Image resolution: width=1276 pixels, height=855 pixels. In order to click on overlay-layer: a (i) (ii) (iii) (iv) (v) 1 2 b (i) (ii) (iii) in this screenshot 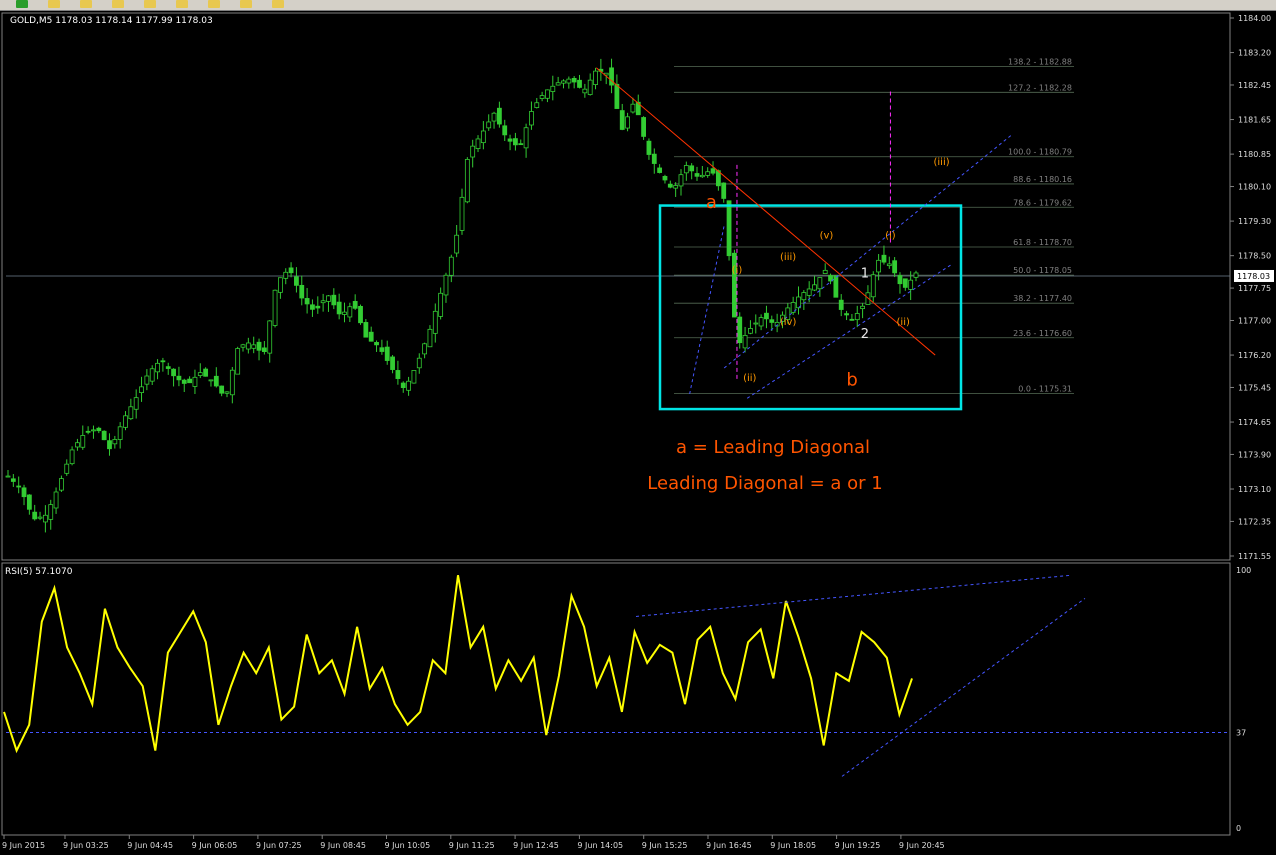, I will do `click(804, 239)`.